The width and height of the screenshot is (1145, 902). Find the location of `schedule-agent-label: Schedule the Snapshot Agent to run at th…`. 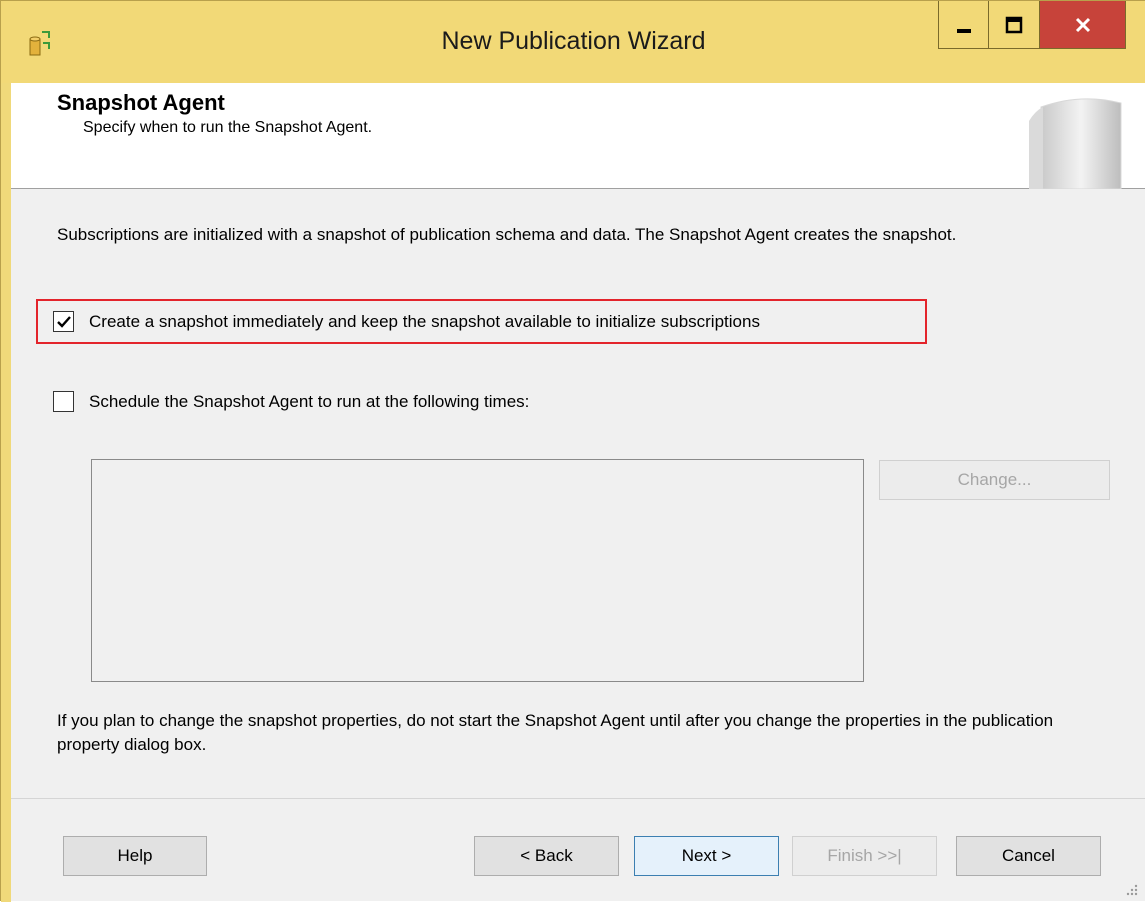

schedule-agent-label: Schedule the Snapshot Agent to run at th… is located at coordinates (309, 401).